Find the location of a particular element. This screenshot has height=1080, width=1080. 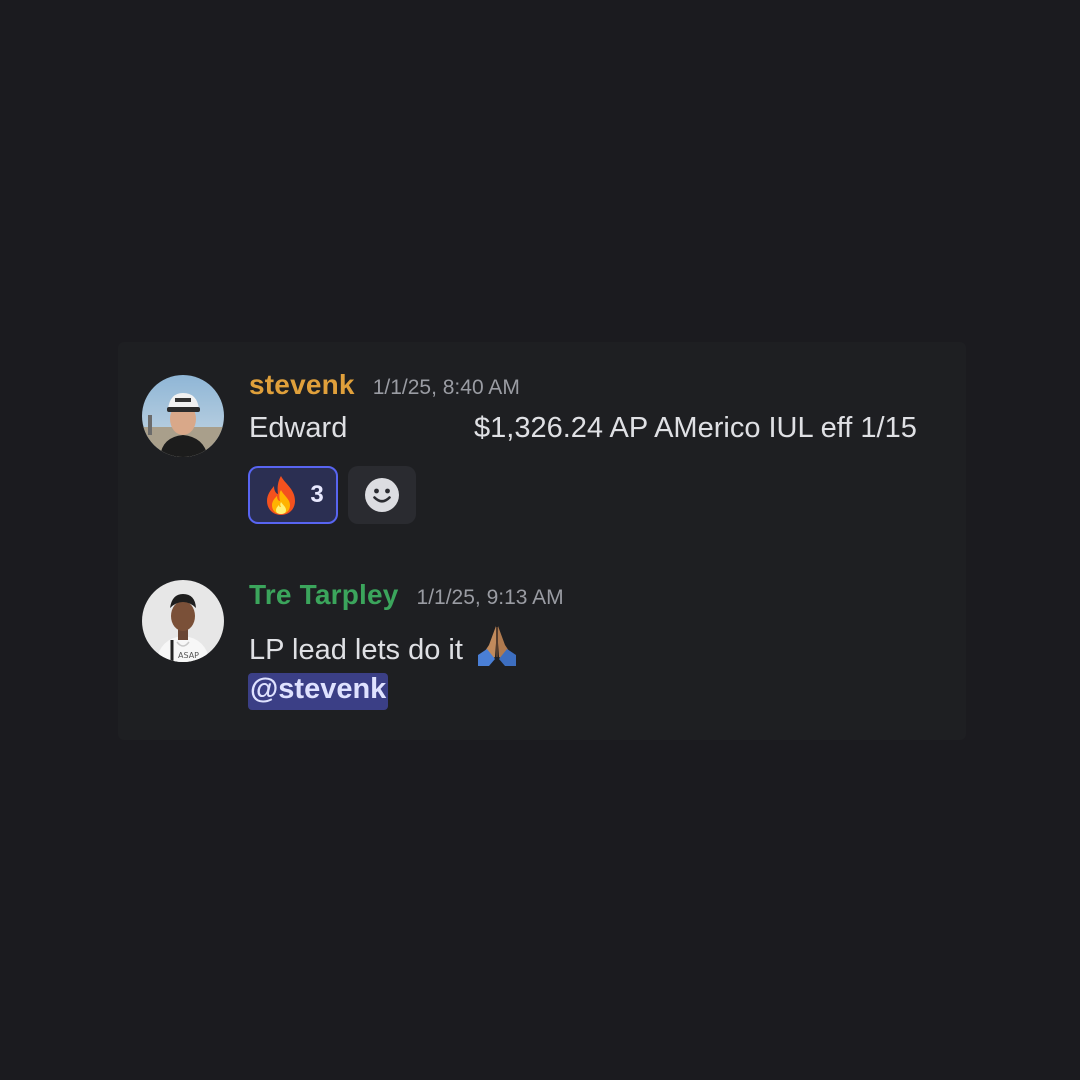

fire-emoji-icon is located at coordinates (281, 495).